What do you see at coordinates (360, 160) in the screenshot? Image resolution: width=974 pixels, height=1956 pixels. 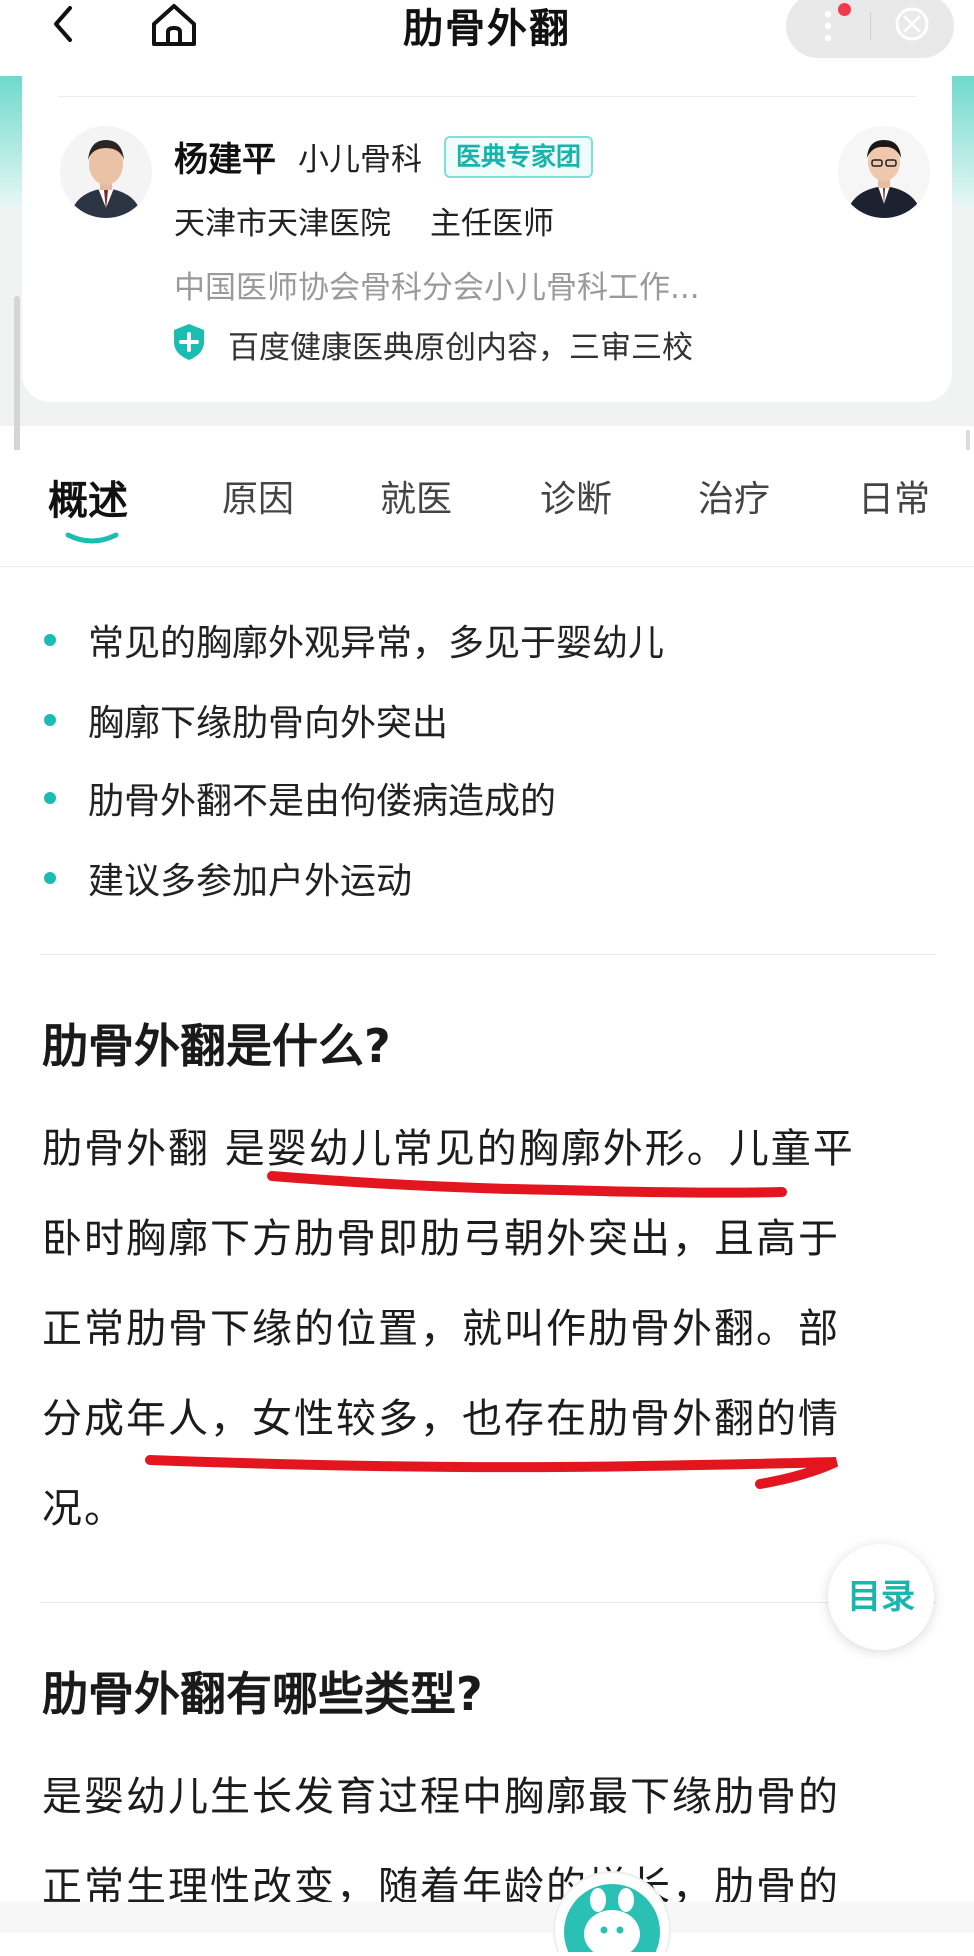 I see `doctor-department: 小儿骨科` at bounding box center [360, 160].